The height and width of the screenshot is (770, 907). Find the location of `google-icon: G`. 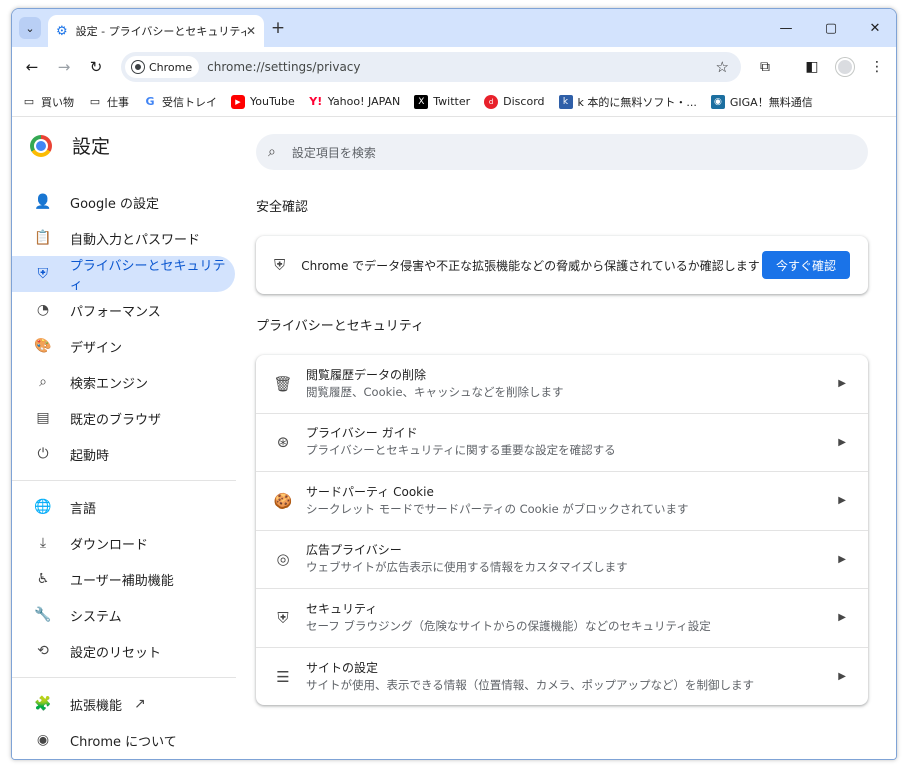

google-icon: G is located at coordinates (150, 101).